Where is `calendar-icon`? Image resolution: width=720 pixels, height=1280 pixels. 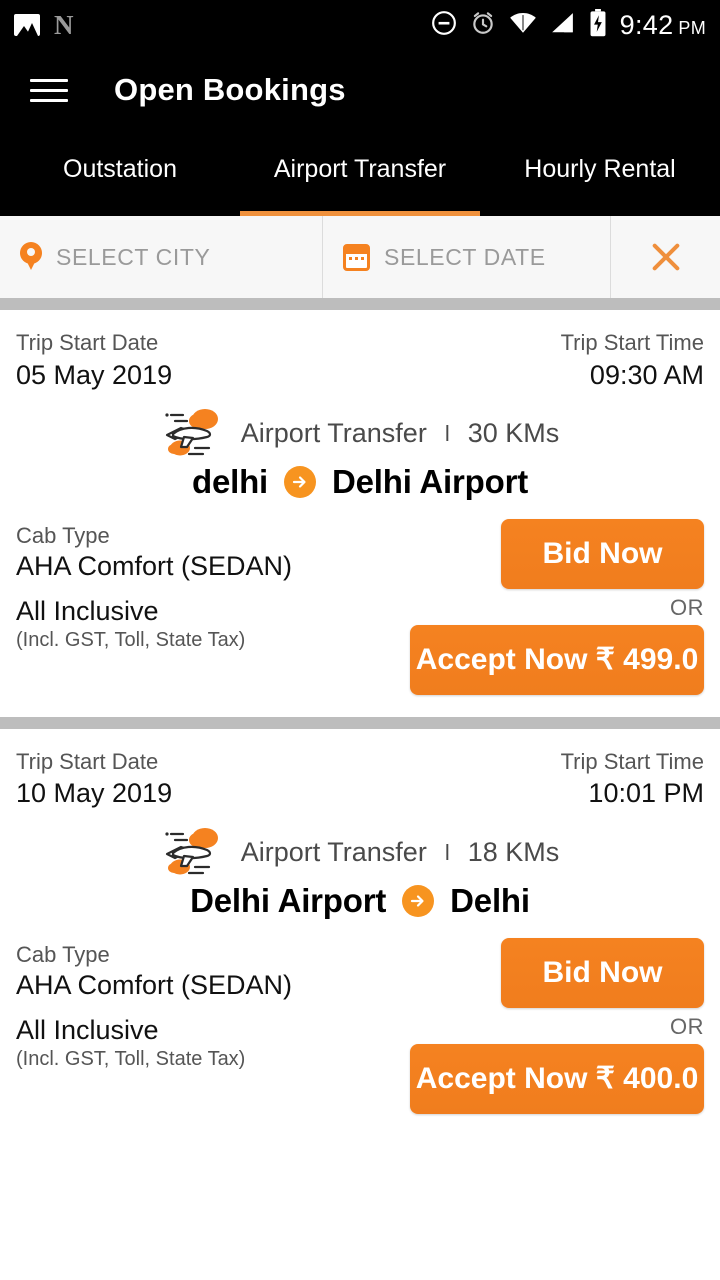
calendar-icon is located at coordinates (356, 257).